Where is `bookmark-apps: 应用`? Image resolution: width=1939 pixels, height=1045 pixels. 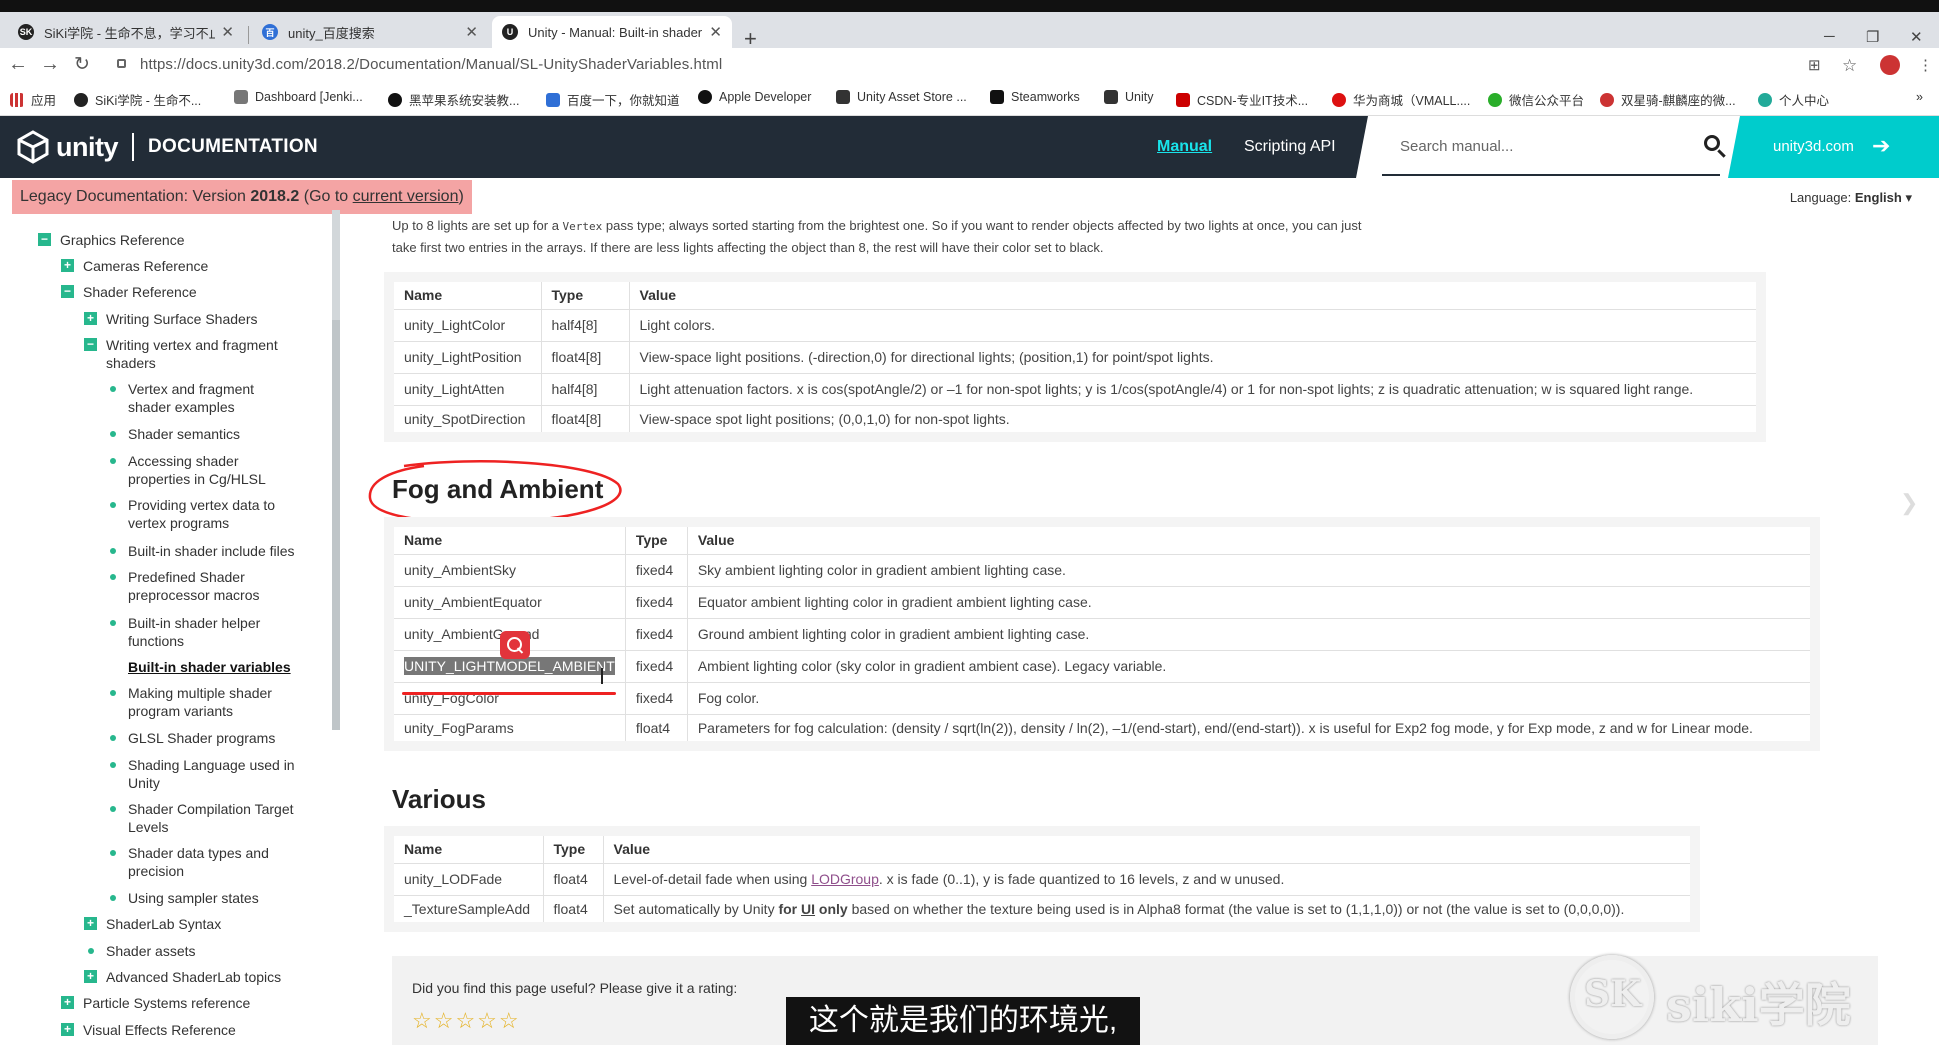
bookmark-apps: 应用 is located at coordinates (33, 99).